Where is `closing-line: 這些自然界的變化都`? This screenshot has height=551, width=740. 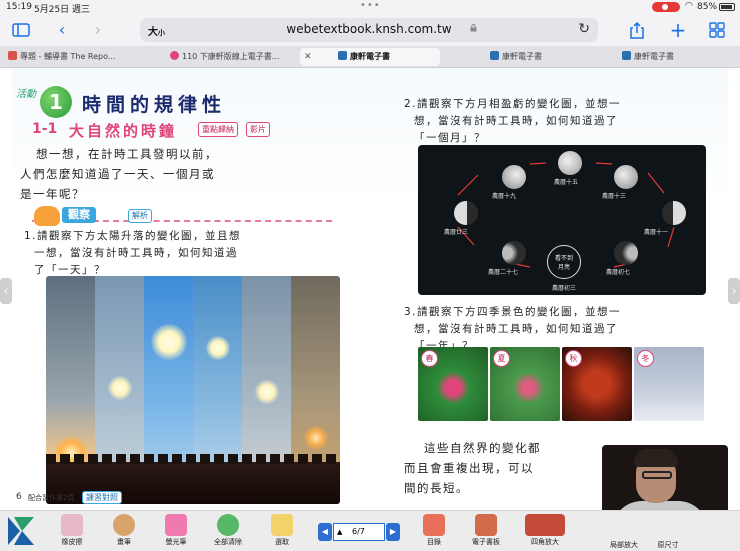
closing-line: 這些自然界的變化都 is located at coordinates (482, 448).